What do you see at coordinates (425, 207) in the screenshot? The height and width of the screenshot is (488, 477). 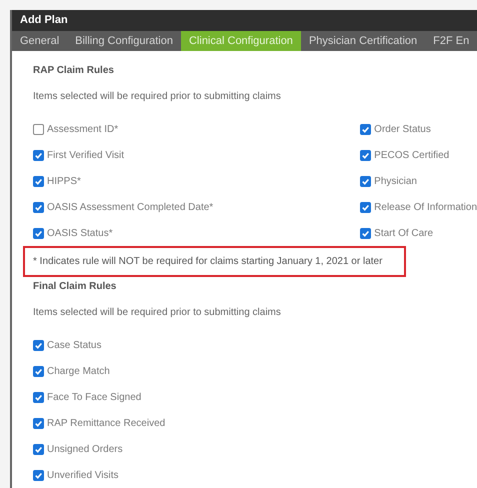 I see `checkbox-label: Release Of Information` at bounding box center [425, 207].